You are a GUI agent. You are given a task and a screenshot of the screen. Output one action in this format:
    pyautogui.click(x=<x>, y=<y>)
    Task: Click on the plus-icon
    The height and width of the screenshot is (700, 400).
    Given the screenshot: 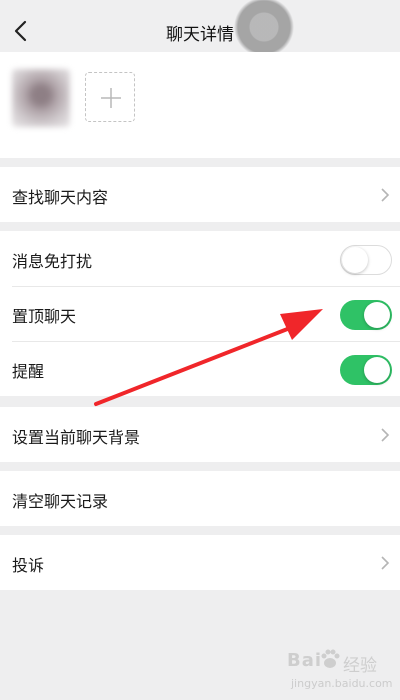 What is the action you would take?
    pyautogui.click(x=111, y=98)
    